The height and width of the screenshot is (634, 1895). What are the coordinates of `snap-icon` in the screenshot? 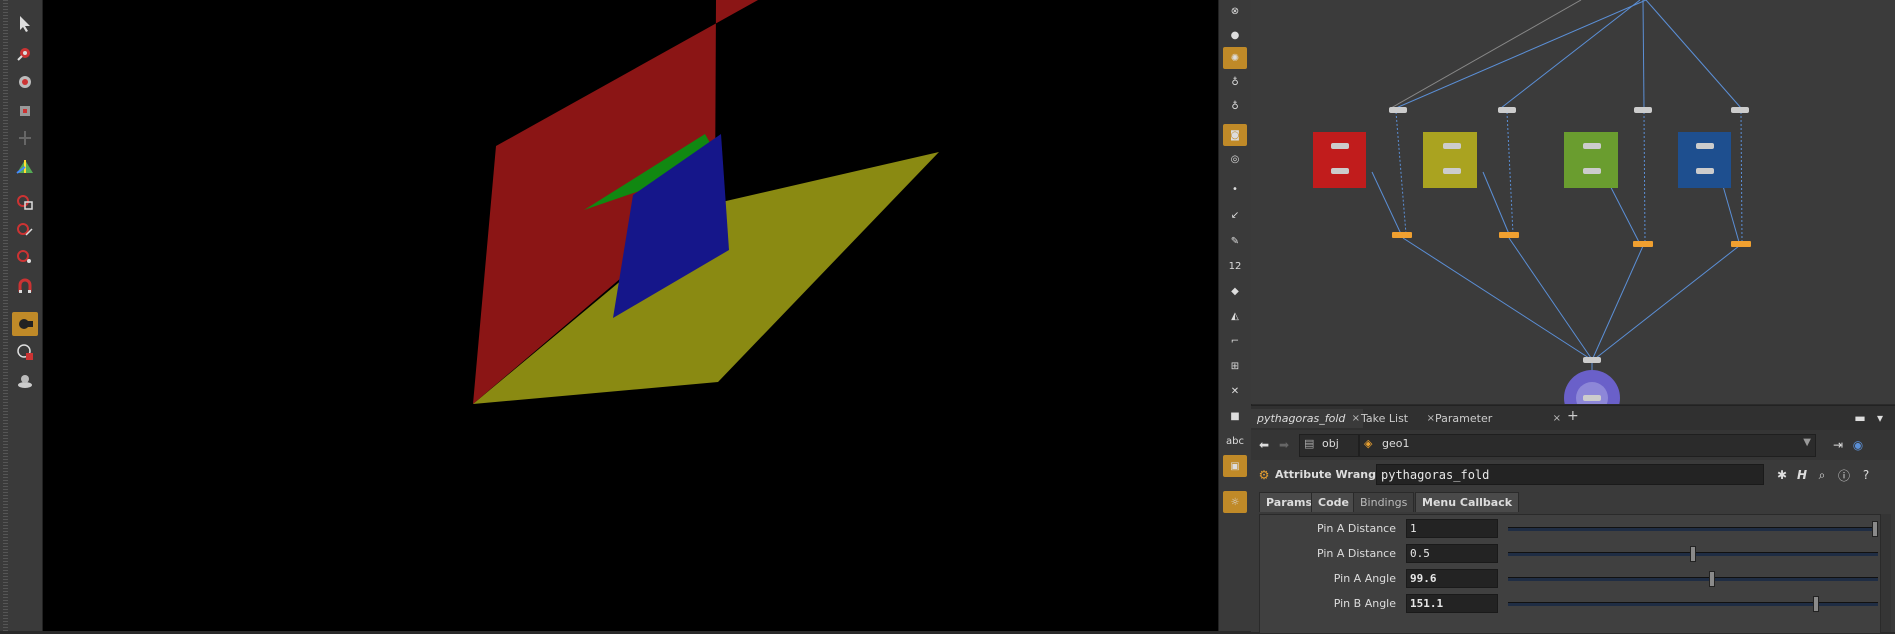 It's located at (25, 230).